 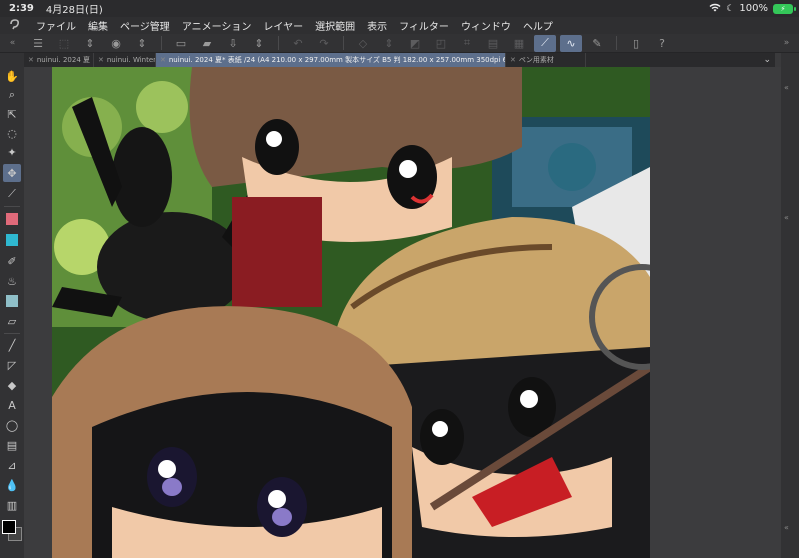 What do you see at coordinates (12, 365) in the screenshot?
I see `figure-icon: ◸` at bounding box center [12, 365].